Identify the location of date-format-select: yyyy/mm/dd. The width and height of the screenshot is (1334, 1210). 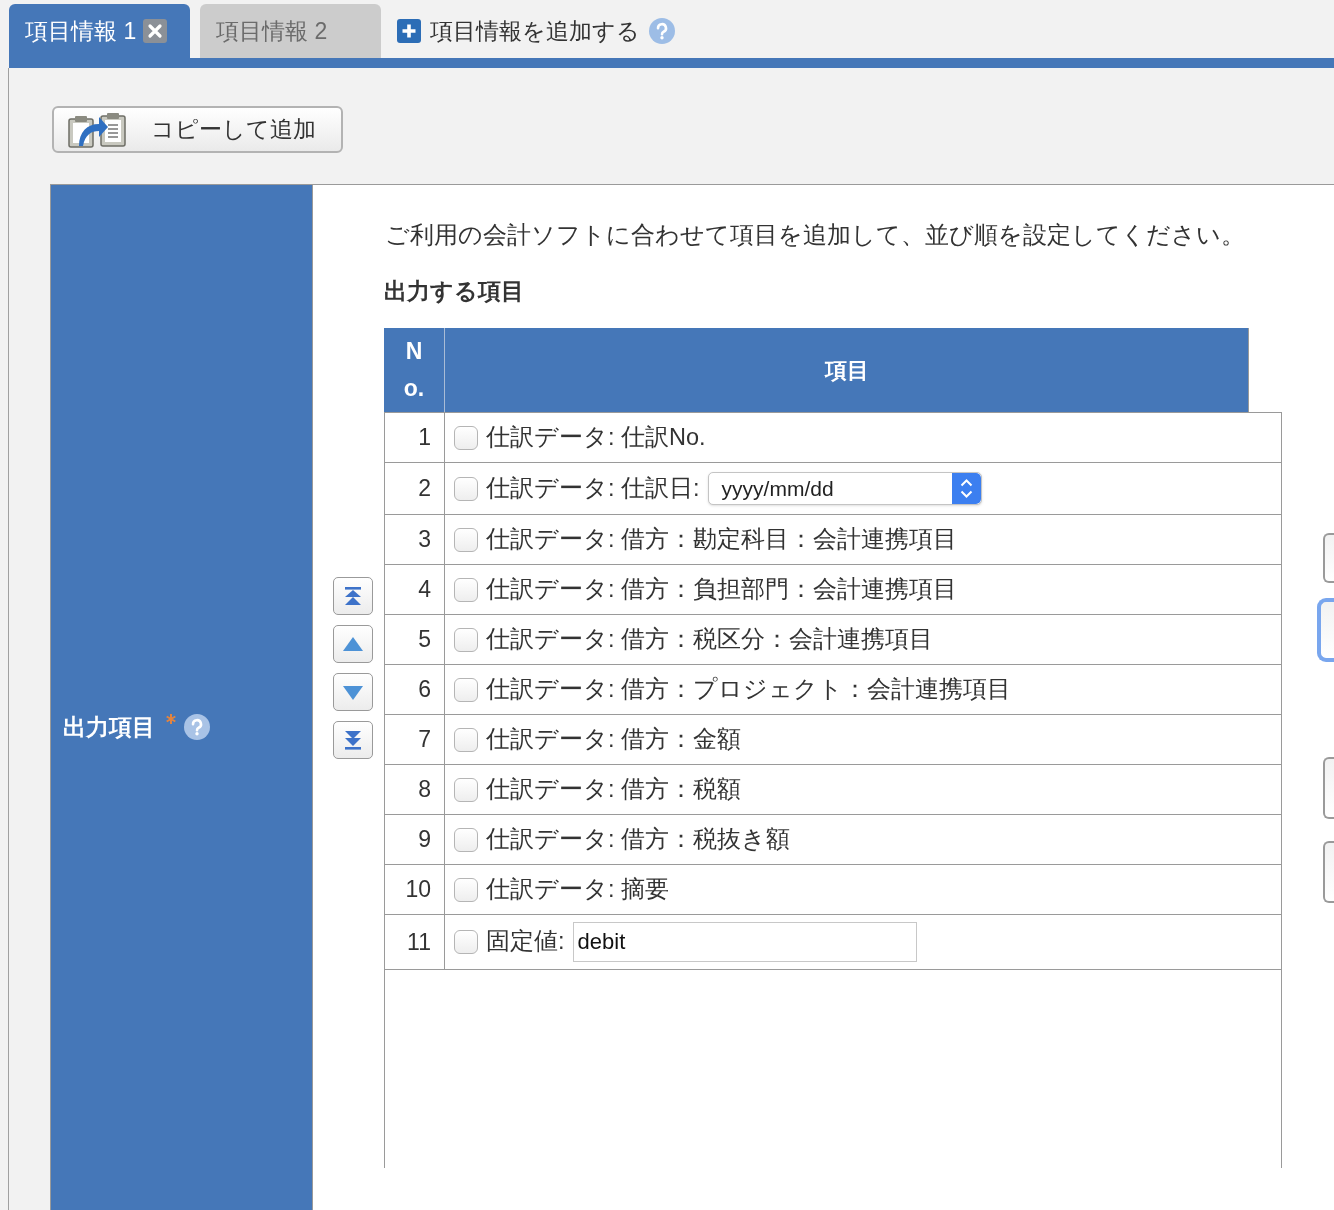
(844, 488).